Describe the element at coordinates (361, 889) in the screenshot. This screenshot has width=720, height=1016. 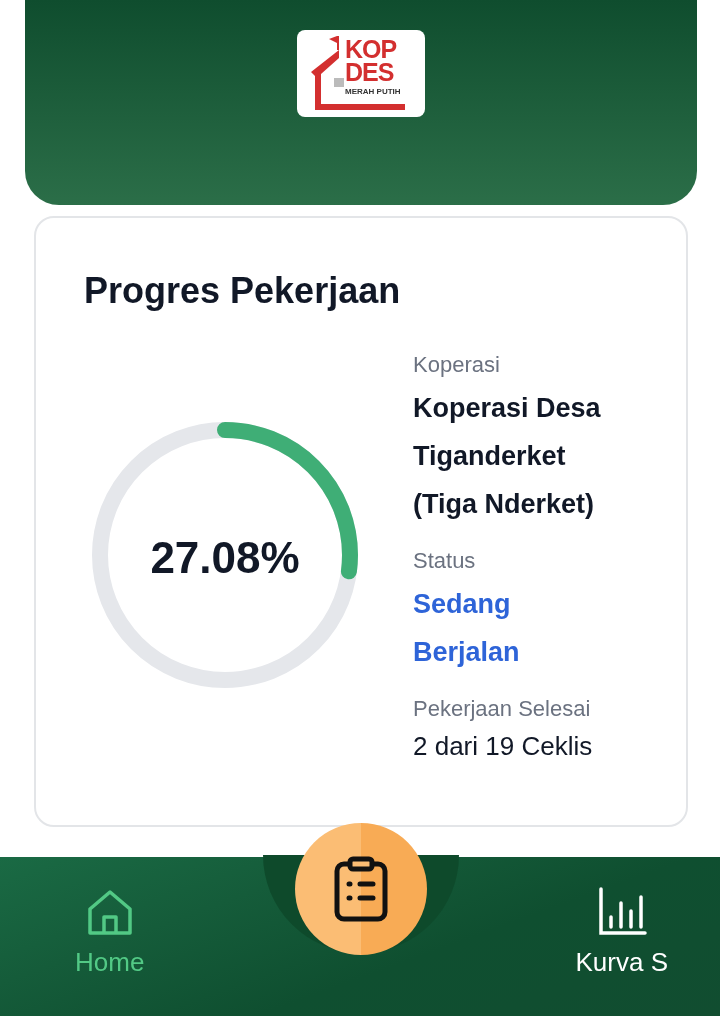
I see `clipboard-icon` at that location.